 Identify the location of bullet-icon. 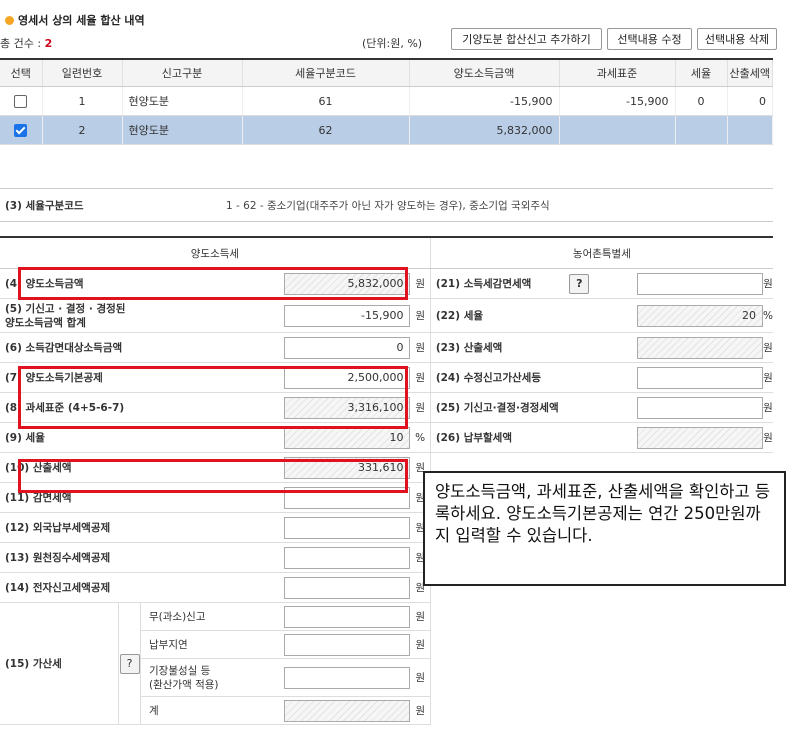
(9, 20).